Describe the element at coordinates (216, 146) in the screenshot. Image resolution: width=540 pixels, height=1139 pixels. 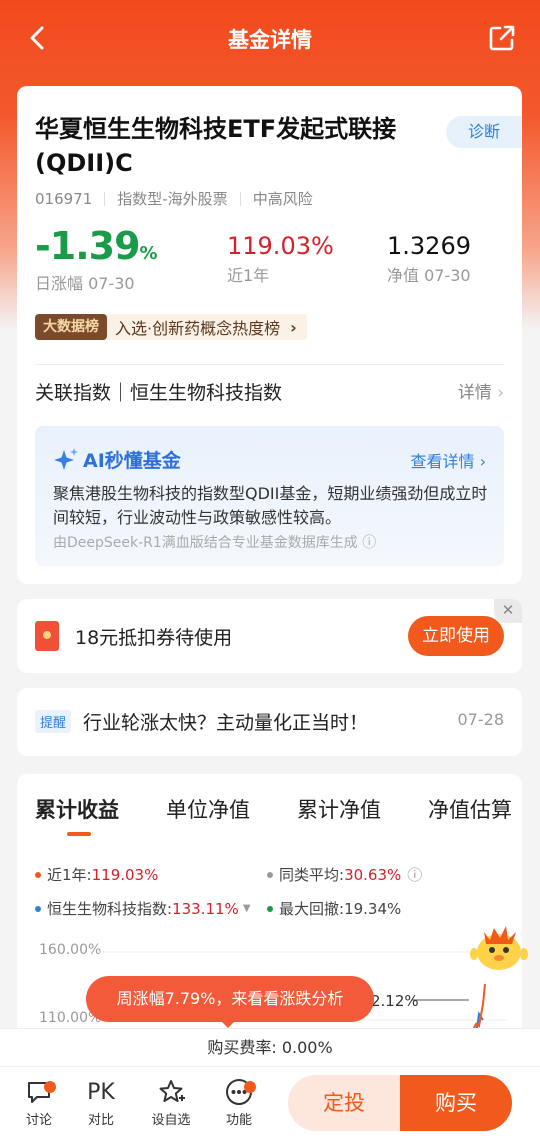
I see `fund-name: 华夏恒生生物科技ETF发起式联接(QDII)C` at that location.